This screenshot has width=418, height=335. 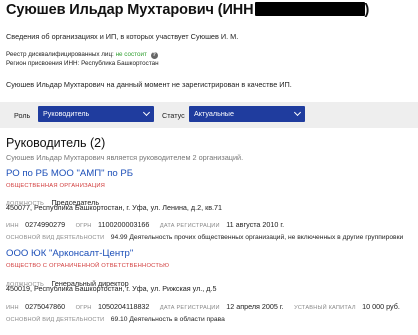 What do you see at coordinates (214, 113) in the screenshot?
I see `status-select-value: Актуальные` at bounding box center [214, 113].